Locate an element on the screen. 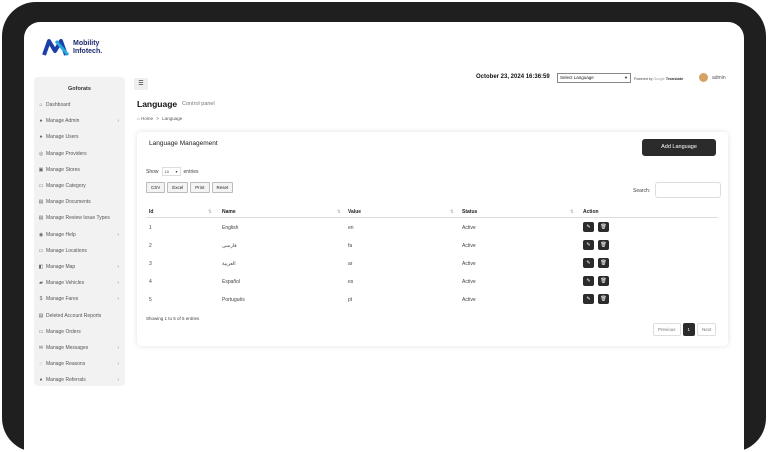 This screenshot has width=768, height=452. table-info: Showing 1 to 5 of 5 entries is located at coordinates (173, 318).